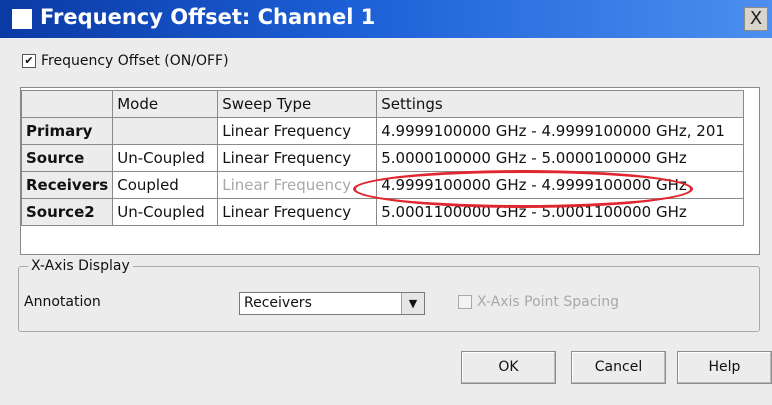  Describe the element at coordinates (560, 104) in the screenshot. I see `header-settings: Settings` at that location.